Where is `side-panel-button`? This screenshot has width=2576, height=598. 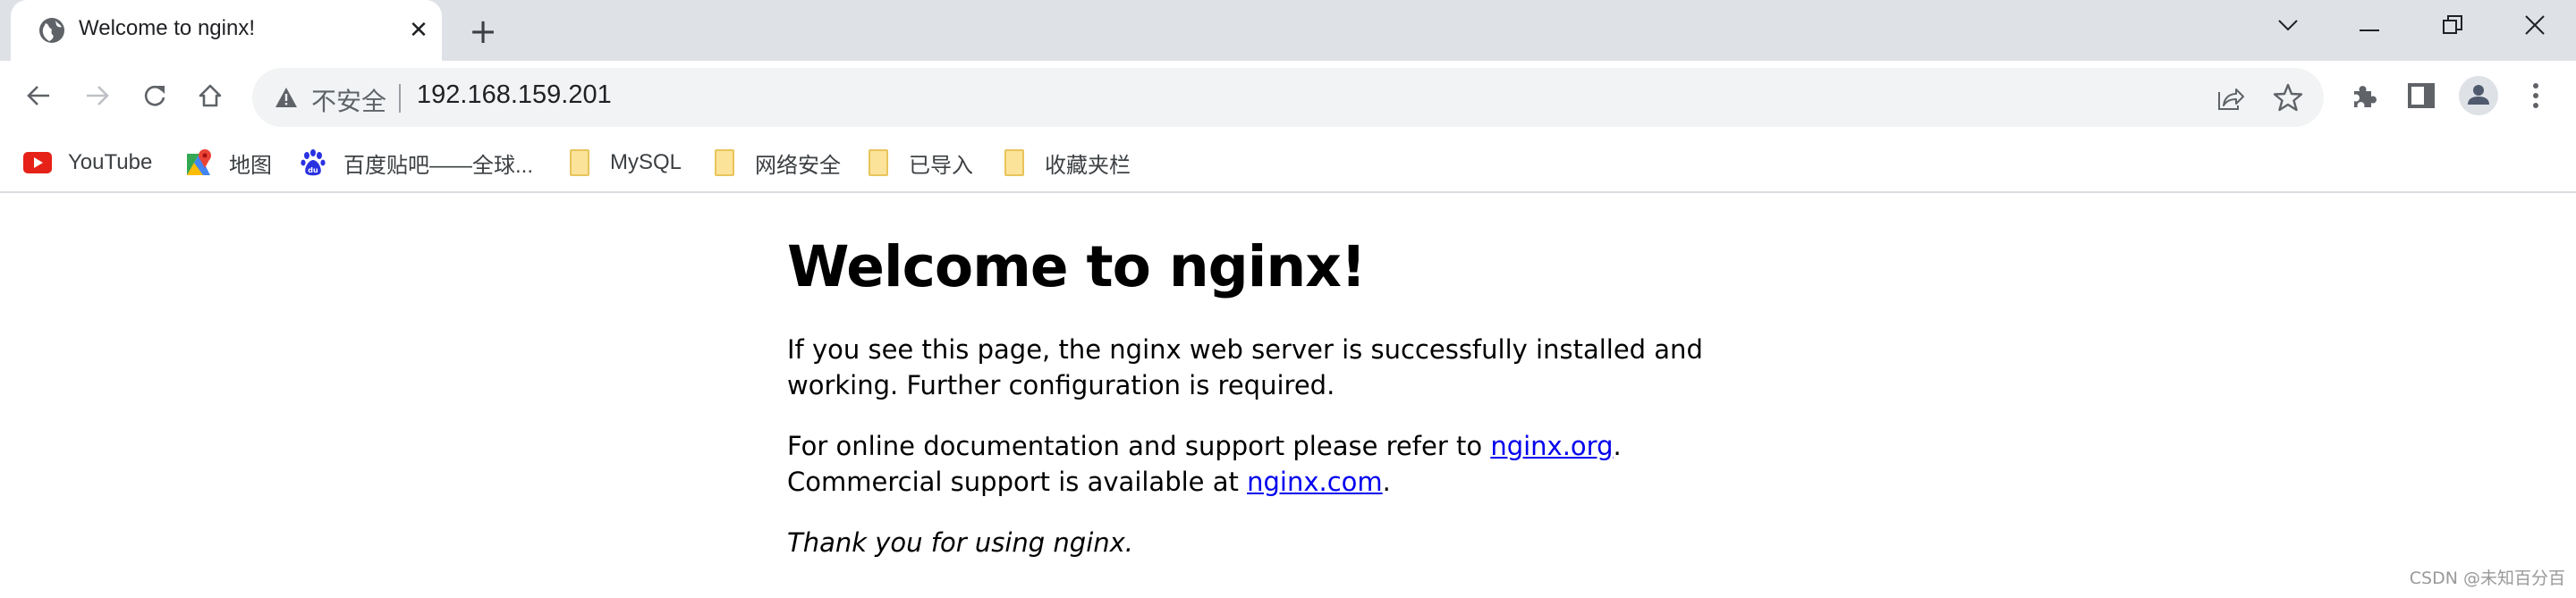 side-panel-button is located at coordinates (2421, 98).